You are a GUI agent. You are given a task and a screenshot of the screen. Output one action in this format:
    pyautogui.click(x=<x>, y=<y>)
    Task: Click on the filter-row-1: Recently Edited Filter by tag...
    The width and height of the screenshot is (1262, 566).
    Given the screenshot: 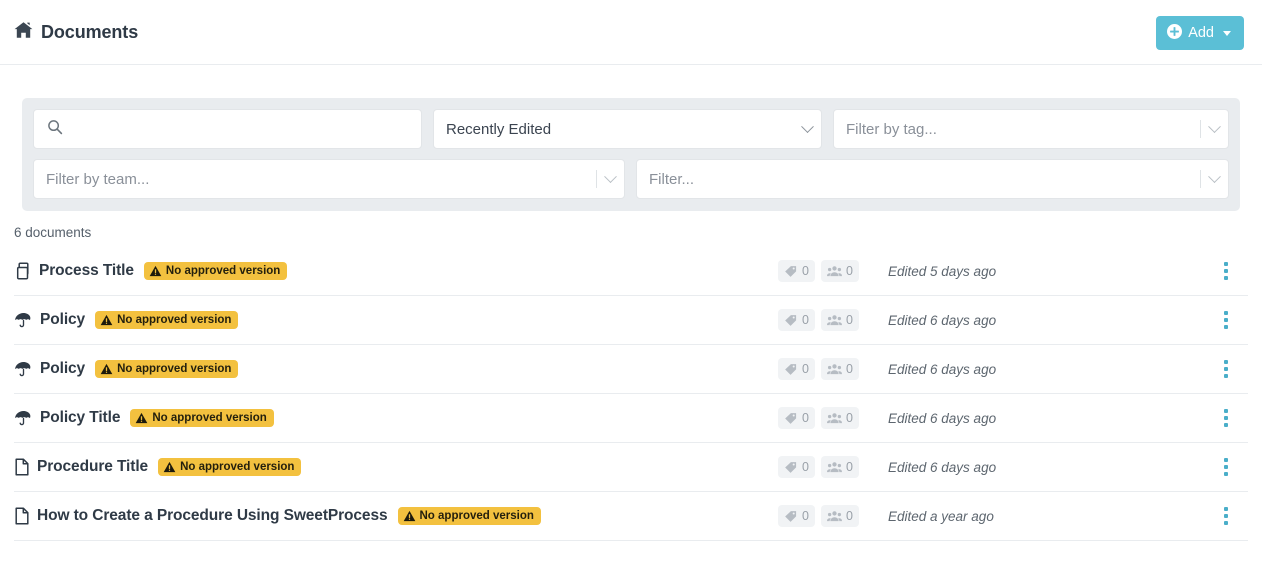 What is the action you would take?
    pyautogui.click(x=631, y=129)
    